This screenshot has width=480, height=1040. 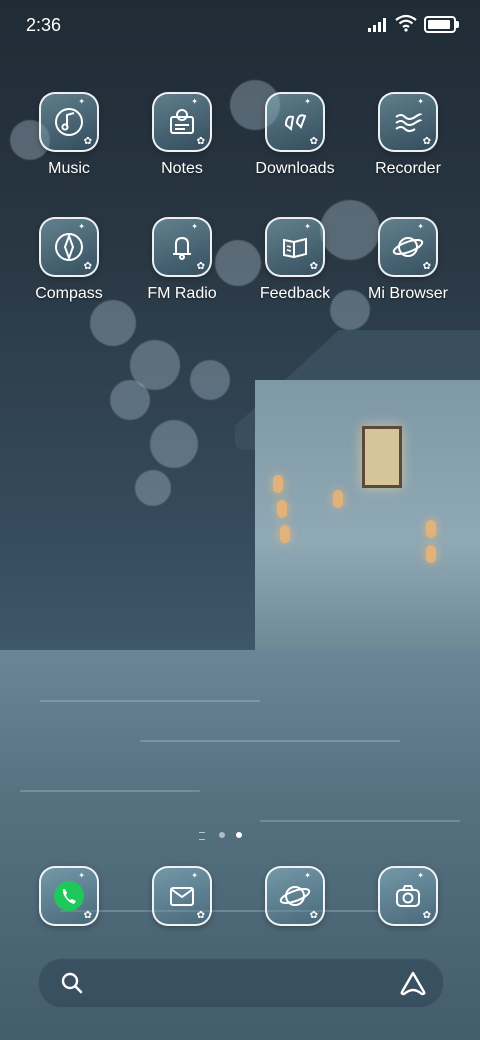 I want to click on wallpaper-window, so click(x=382, y=457).